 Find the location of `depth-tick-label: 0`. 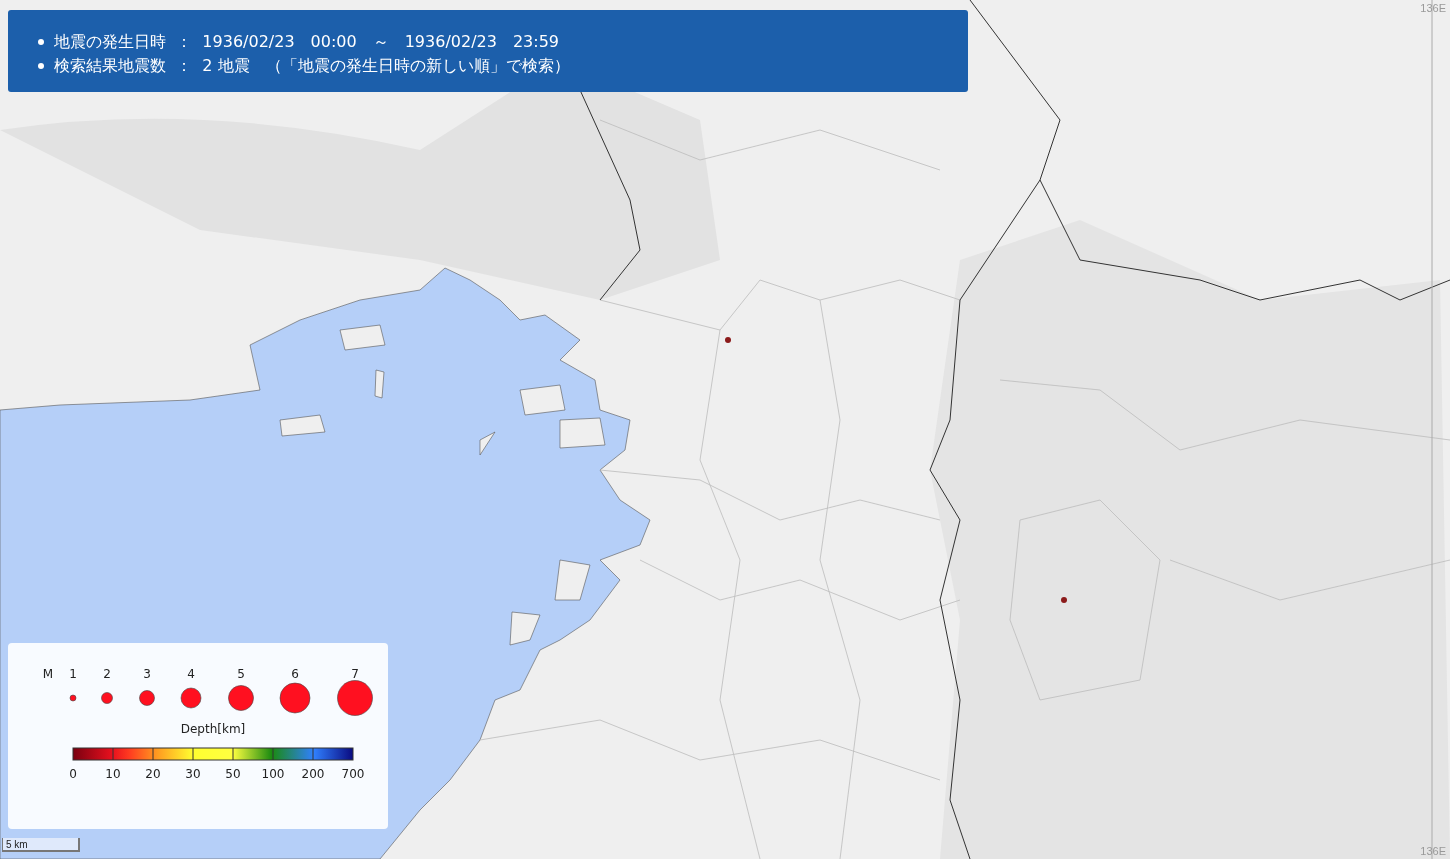

depth-tick-label: 0 is located at coordinates (73, 774).